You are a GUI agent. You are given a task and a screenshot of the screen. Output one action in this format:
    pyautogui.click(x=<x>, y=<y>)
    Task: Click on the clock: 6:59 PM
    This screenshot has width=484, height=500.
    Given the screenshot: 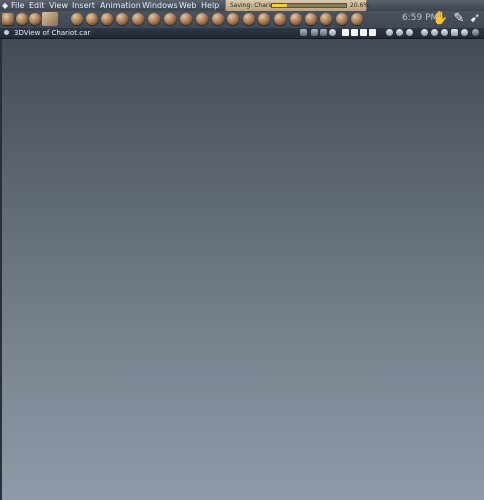 What is the action you would take?
    pyautogui.click(x=420, y=18)
    